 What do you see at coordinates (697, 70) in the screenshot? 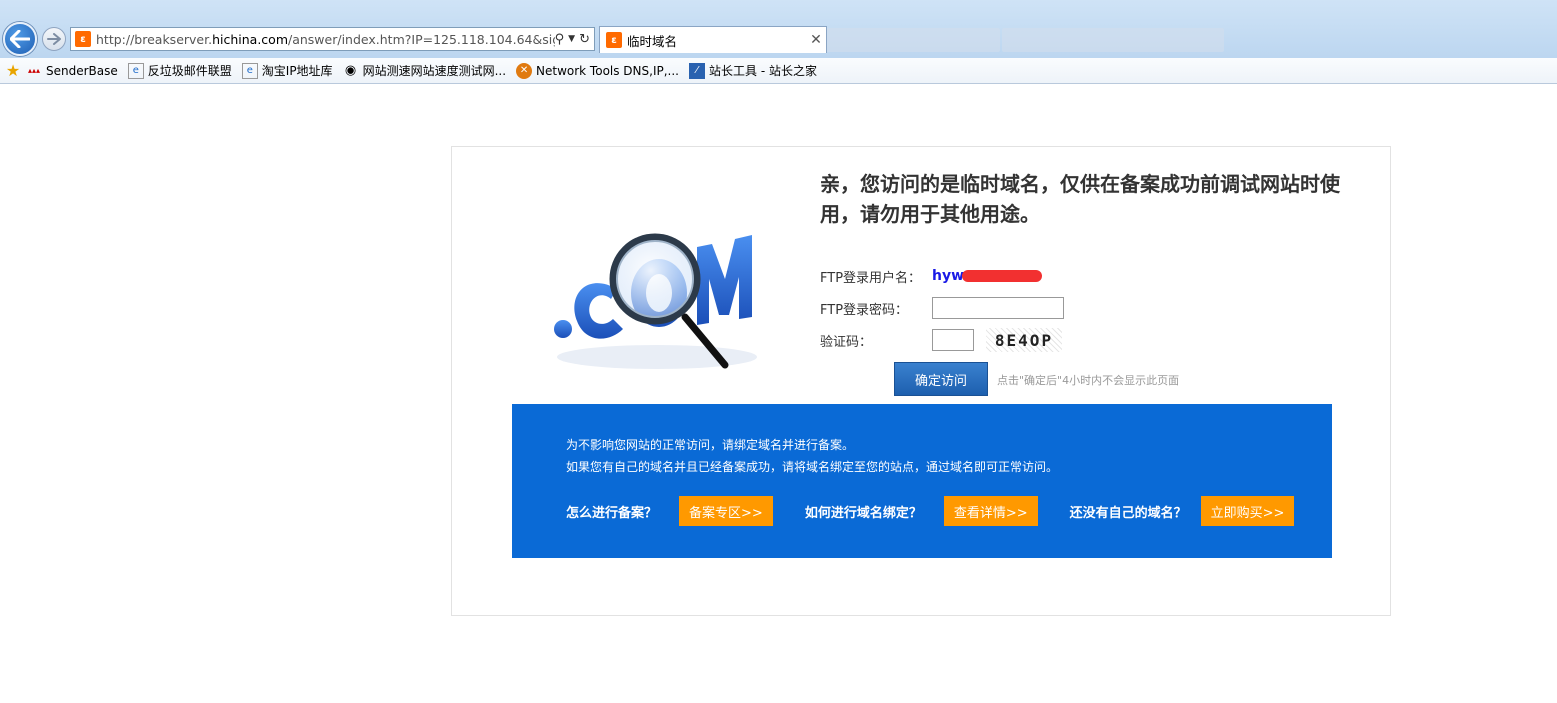
I see `chinaz-icon: ⁄` at bounding box center [697, 70].